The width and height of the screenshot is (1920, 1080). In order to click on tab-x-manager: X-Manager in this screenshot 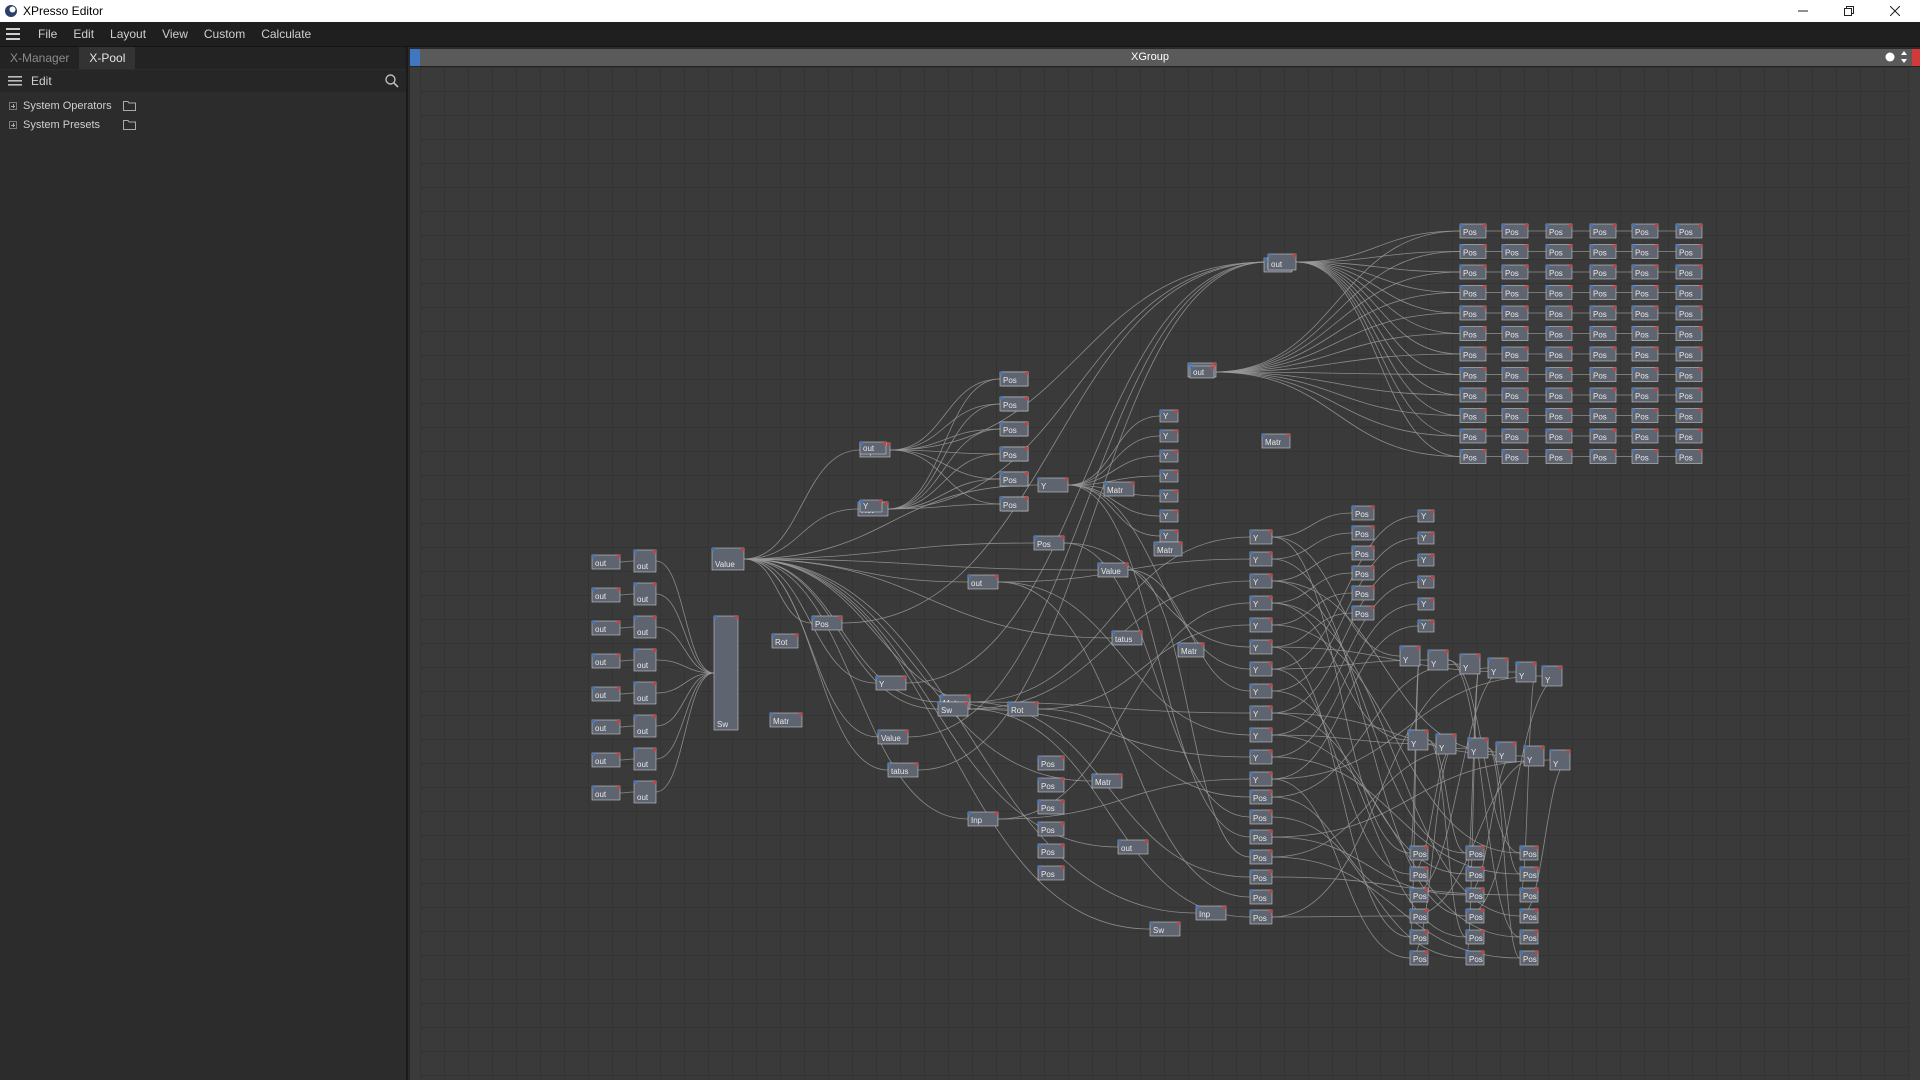, I will do `click(39, 58)`.